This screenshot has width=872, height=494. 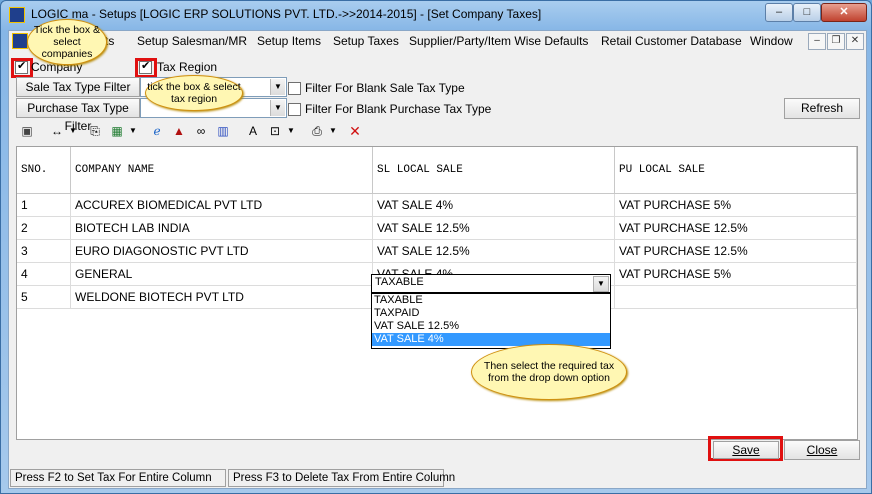 What do you see at coordinates (498, 41) in the screenshot?
I see `menu-item-supplier-defaults: Supplier/Party/Item Wise Defaults` at bounding box center [498, 41].